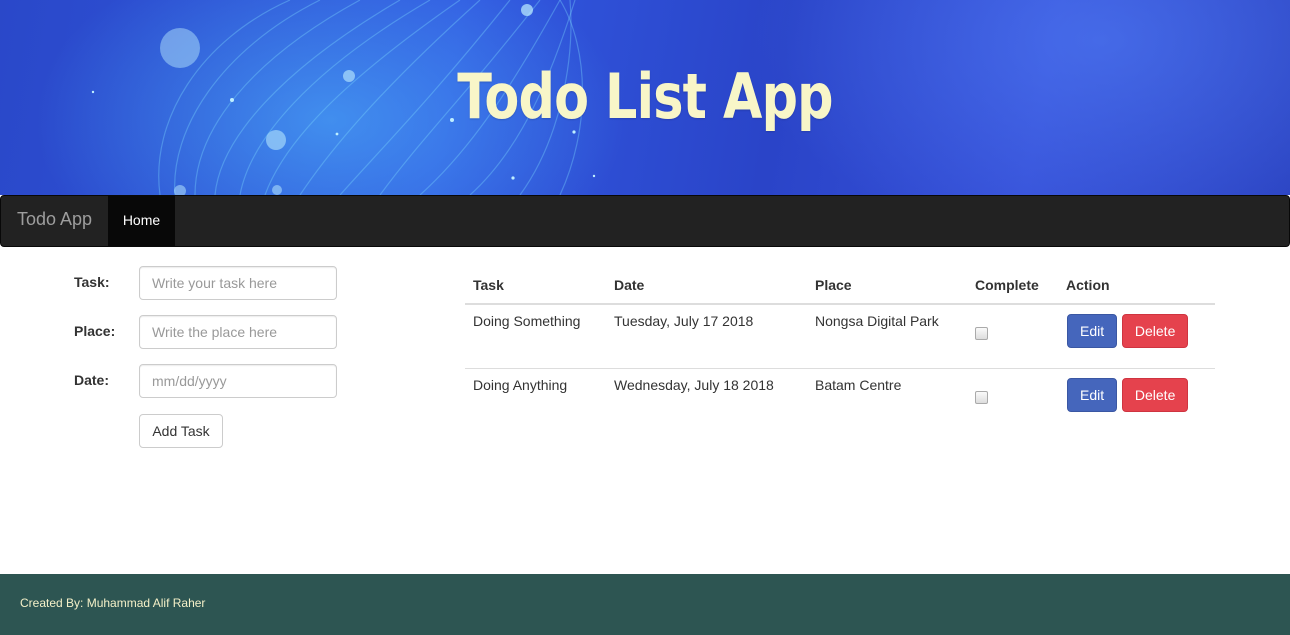 This screenshot has height=635, width=1290. I want to click on add-task-button: Add Task, so click(181, 431).